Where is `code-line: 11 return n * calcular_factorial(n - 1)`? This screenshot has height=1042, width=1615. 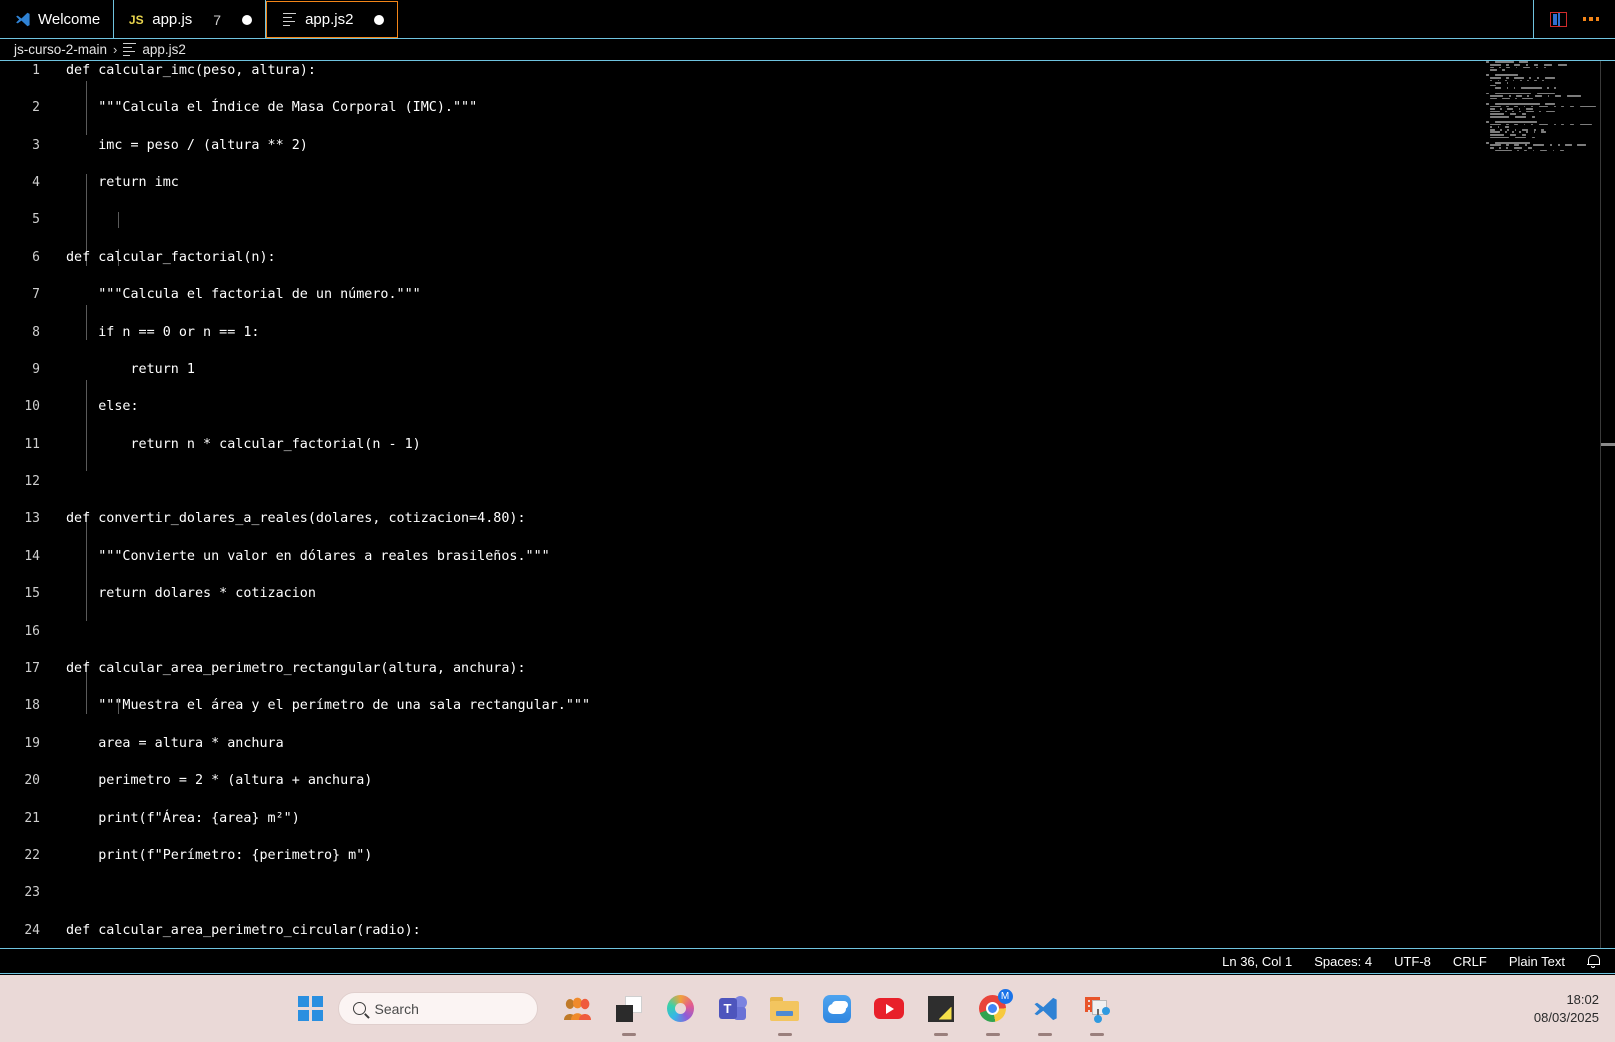
code-line: 11 return n * calcular_factorial(n - 1) is located at coordinates (807, 444).